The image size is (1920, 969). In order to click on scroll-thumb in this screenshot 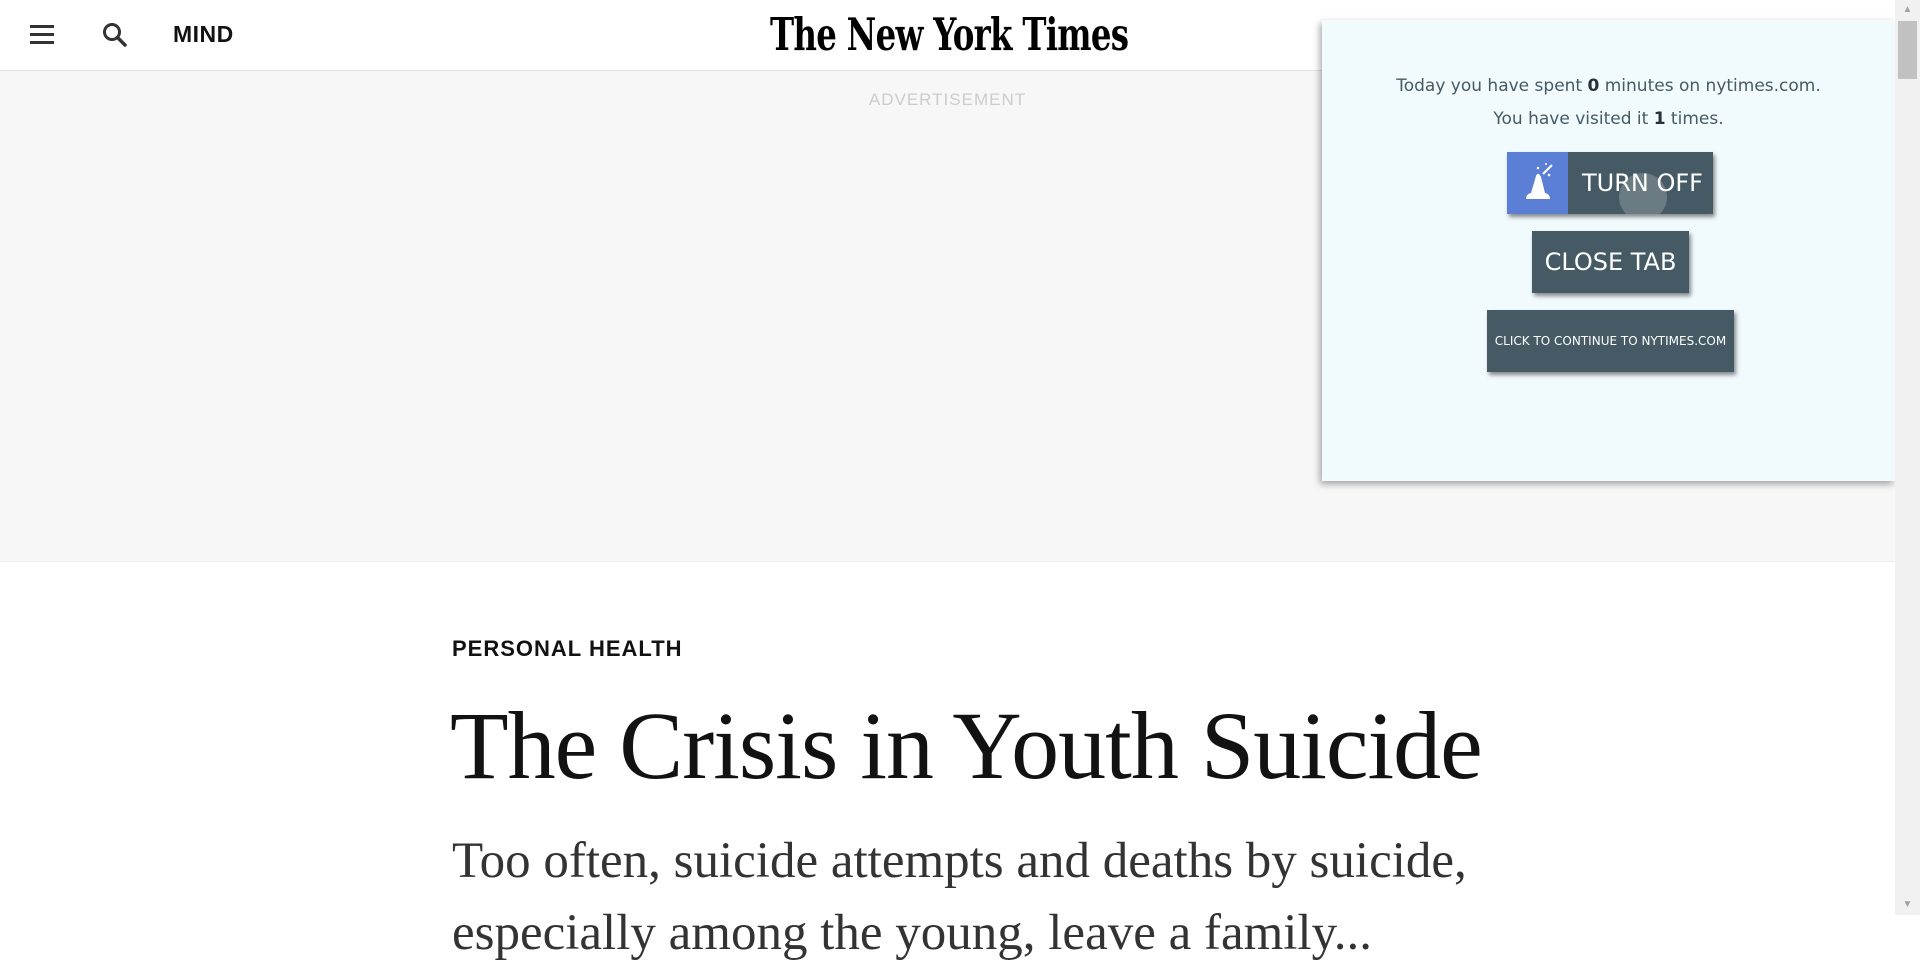, I will do `click(1907, 50)`.